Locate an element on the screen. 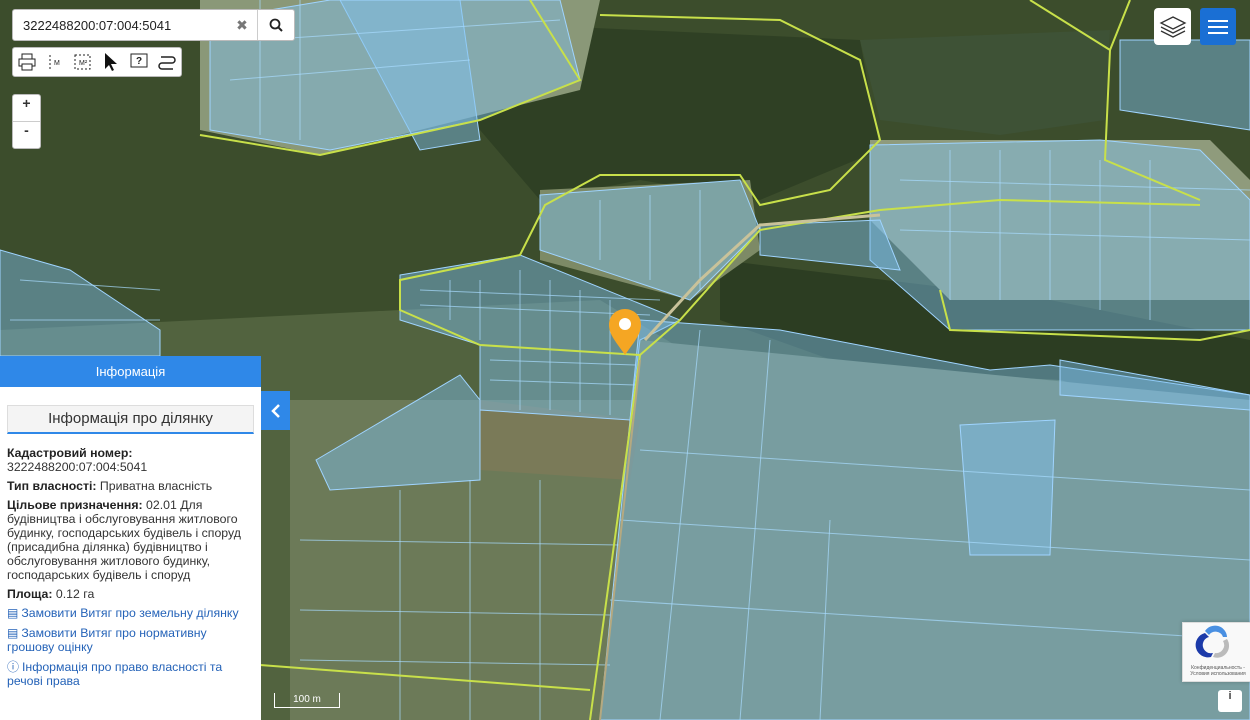  purpose-label: Цільове призначення: is located at coordinates (75, 505).